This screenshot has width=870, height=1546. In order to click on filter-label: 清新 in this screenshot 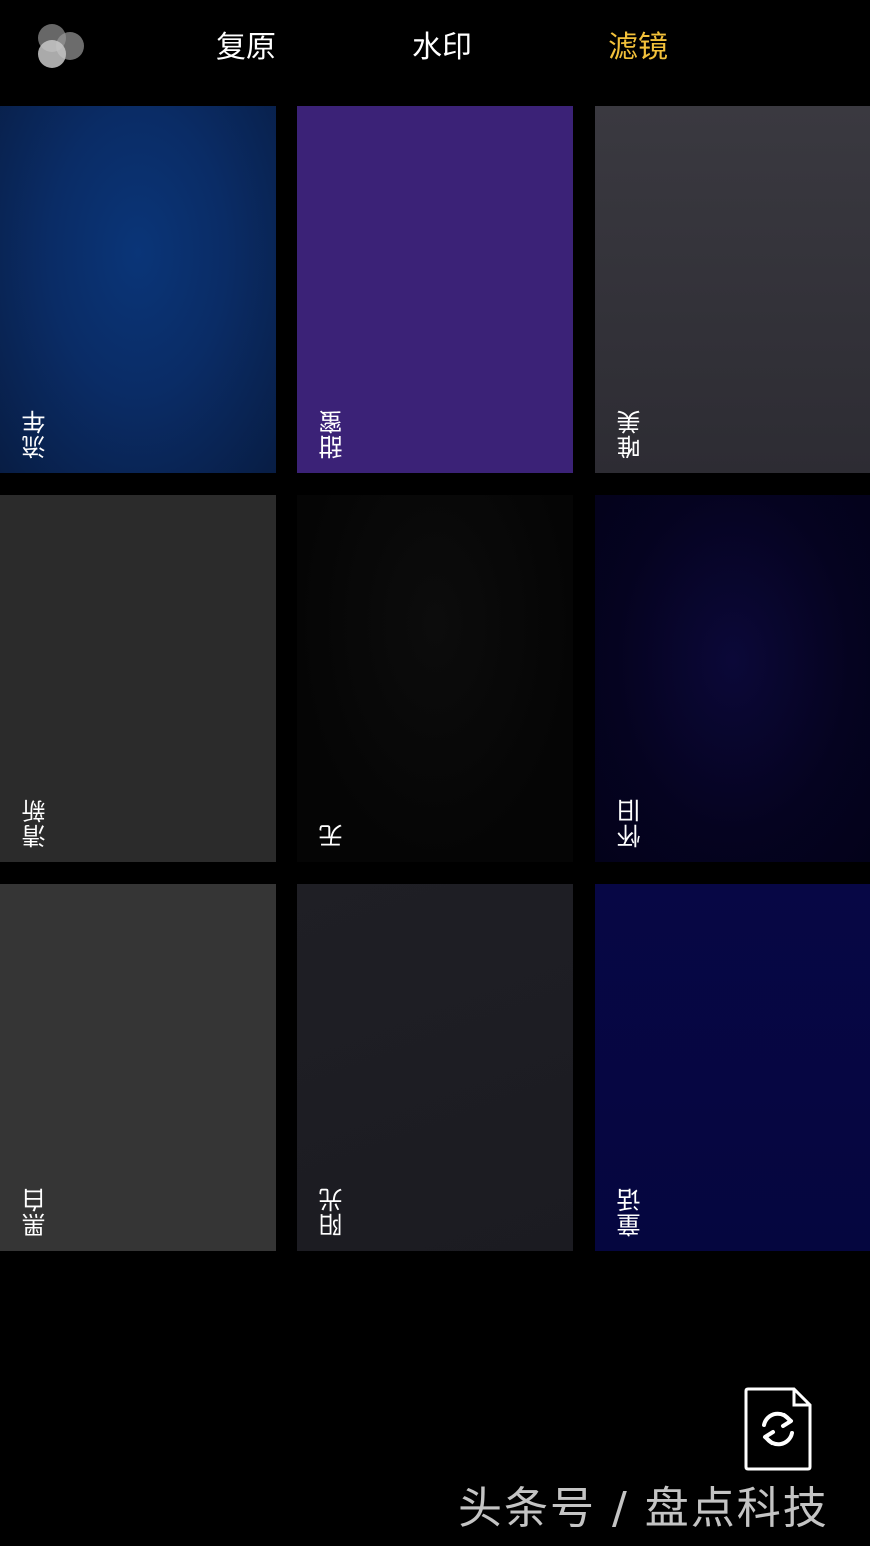, I will do `click(36, 823)`.